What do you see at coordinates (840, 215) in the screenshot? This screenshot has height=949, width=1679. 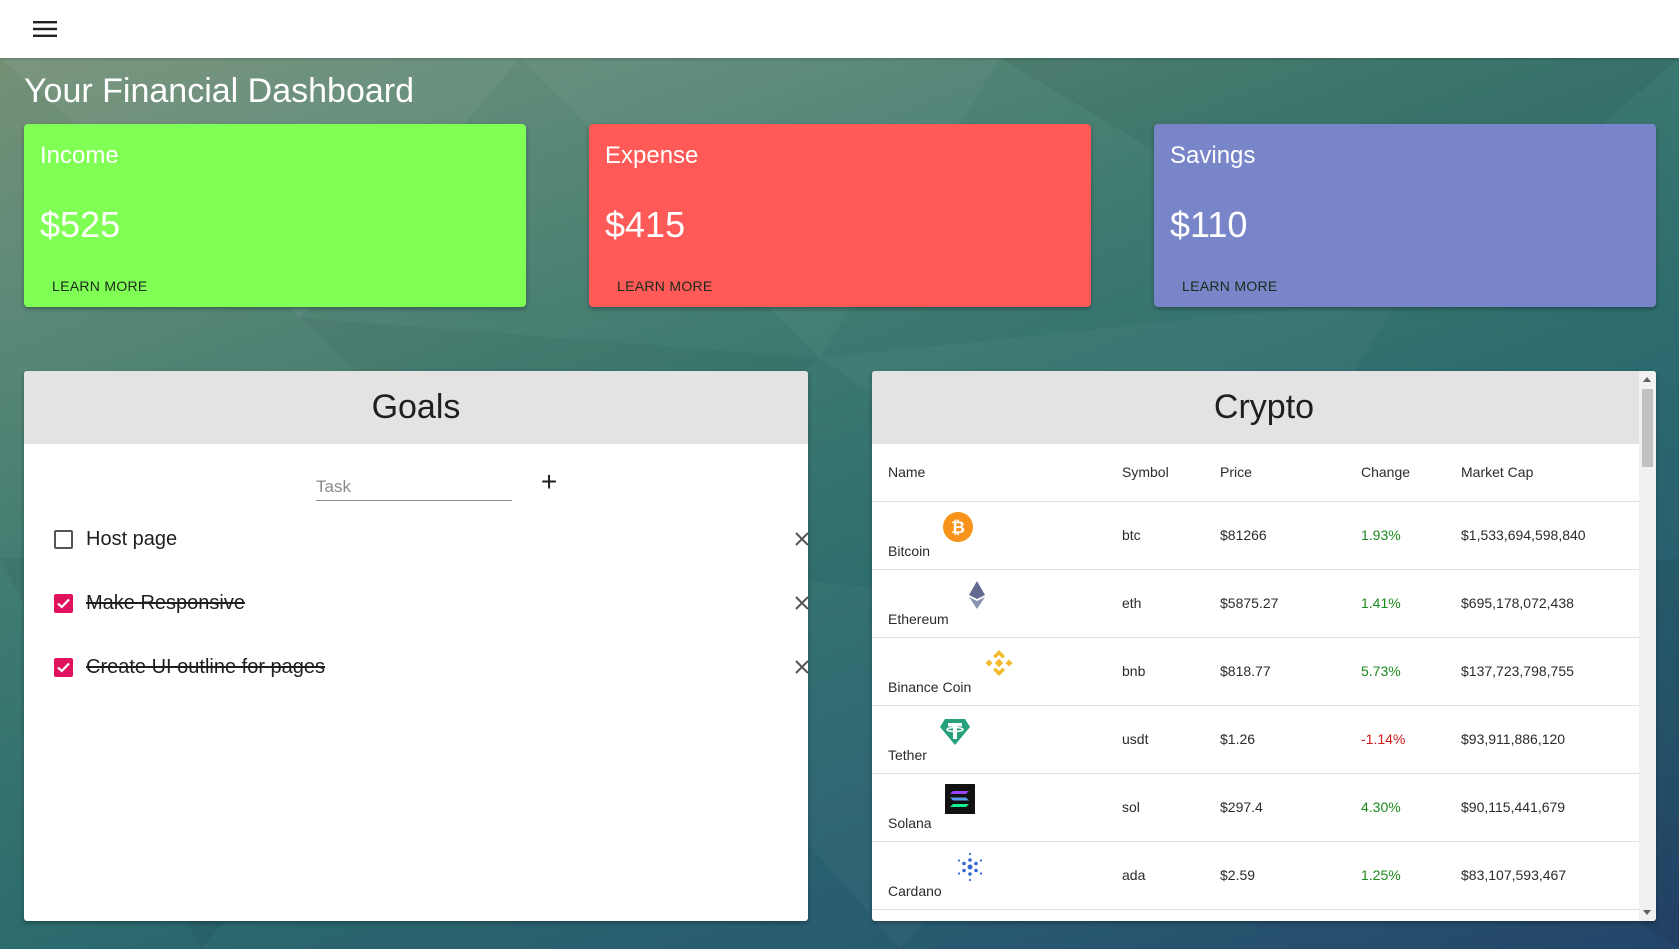 I see `expense-card: Expense $415 LEARN MORE` at bounding box center [840, 215].